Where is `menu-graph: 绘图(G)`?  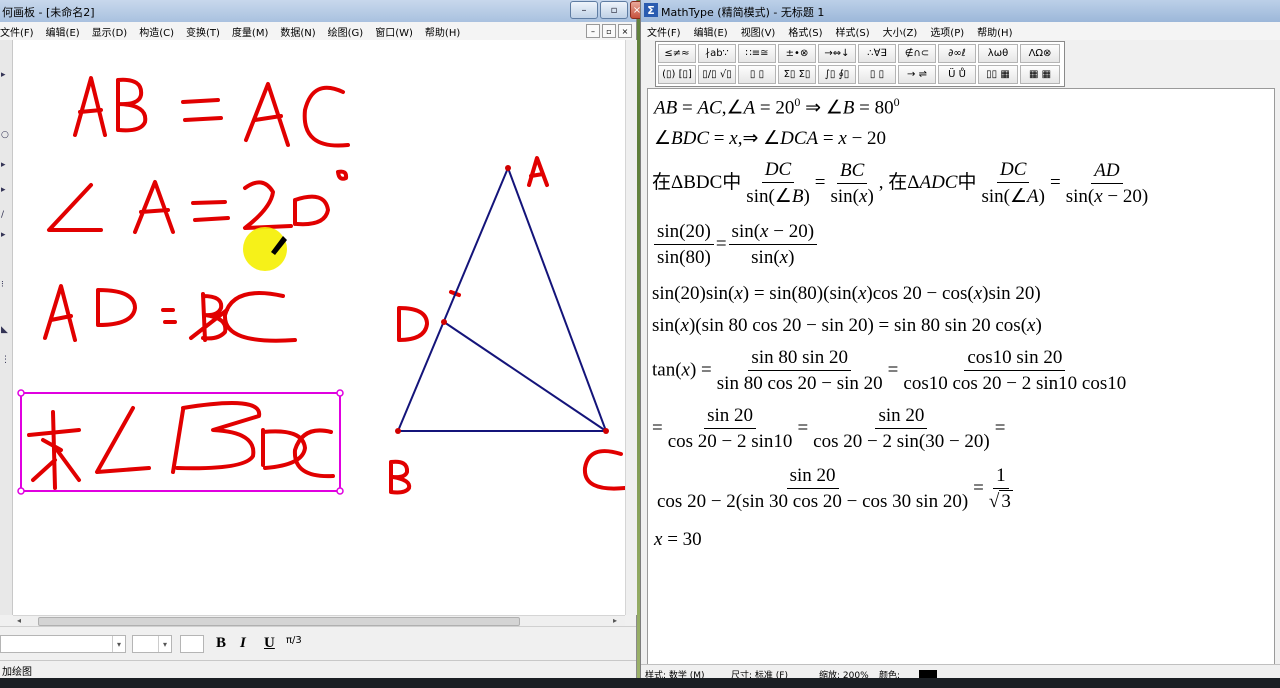
menu-graph: 绘图(G) is located at coordinates (346, 31).